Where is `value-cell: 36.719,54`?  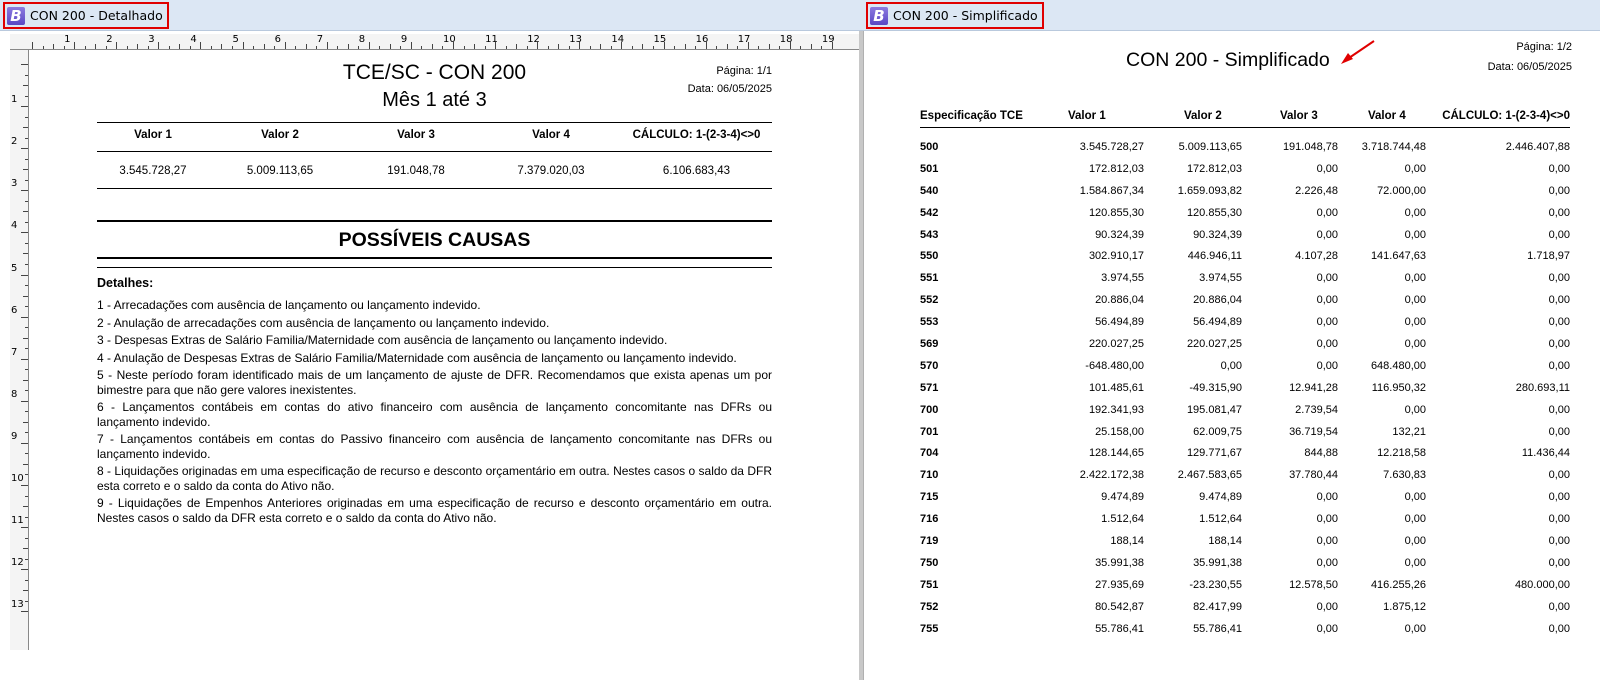
value-cell: 36.719,54 is located at coordinates (1313, 431).